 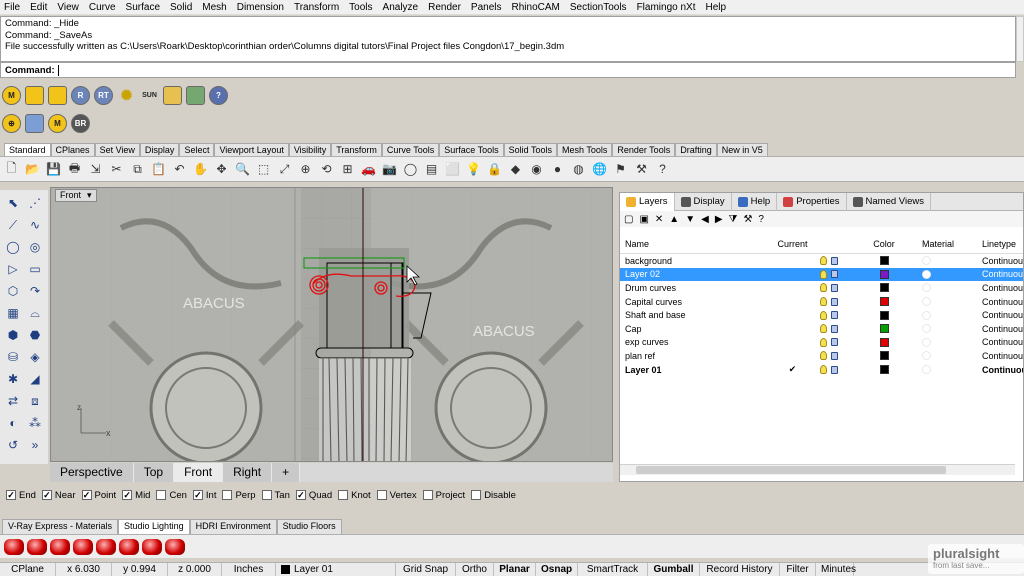 I want to click on undo-icon: ↶, so click(x=179, y=169).